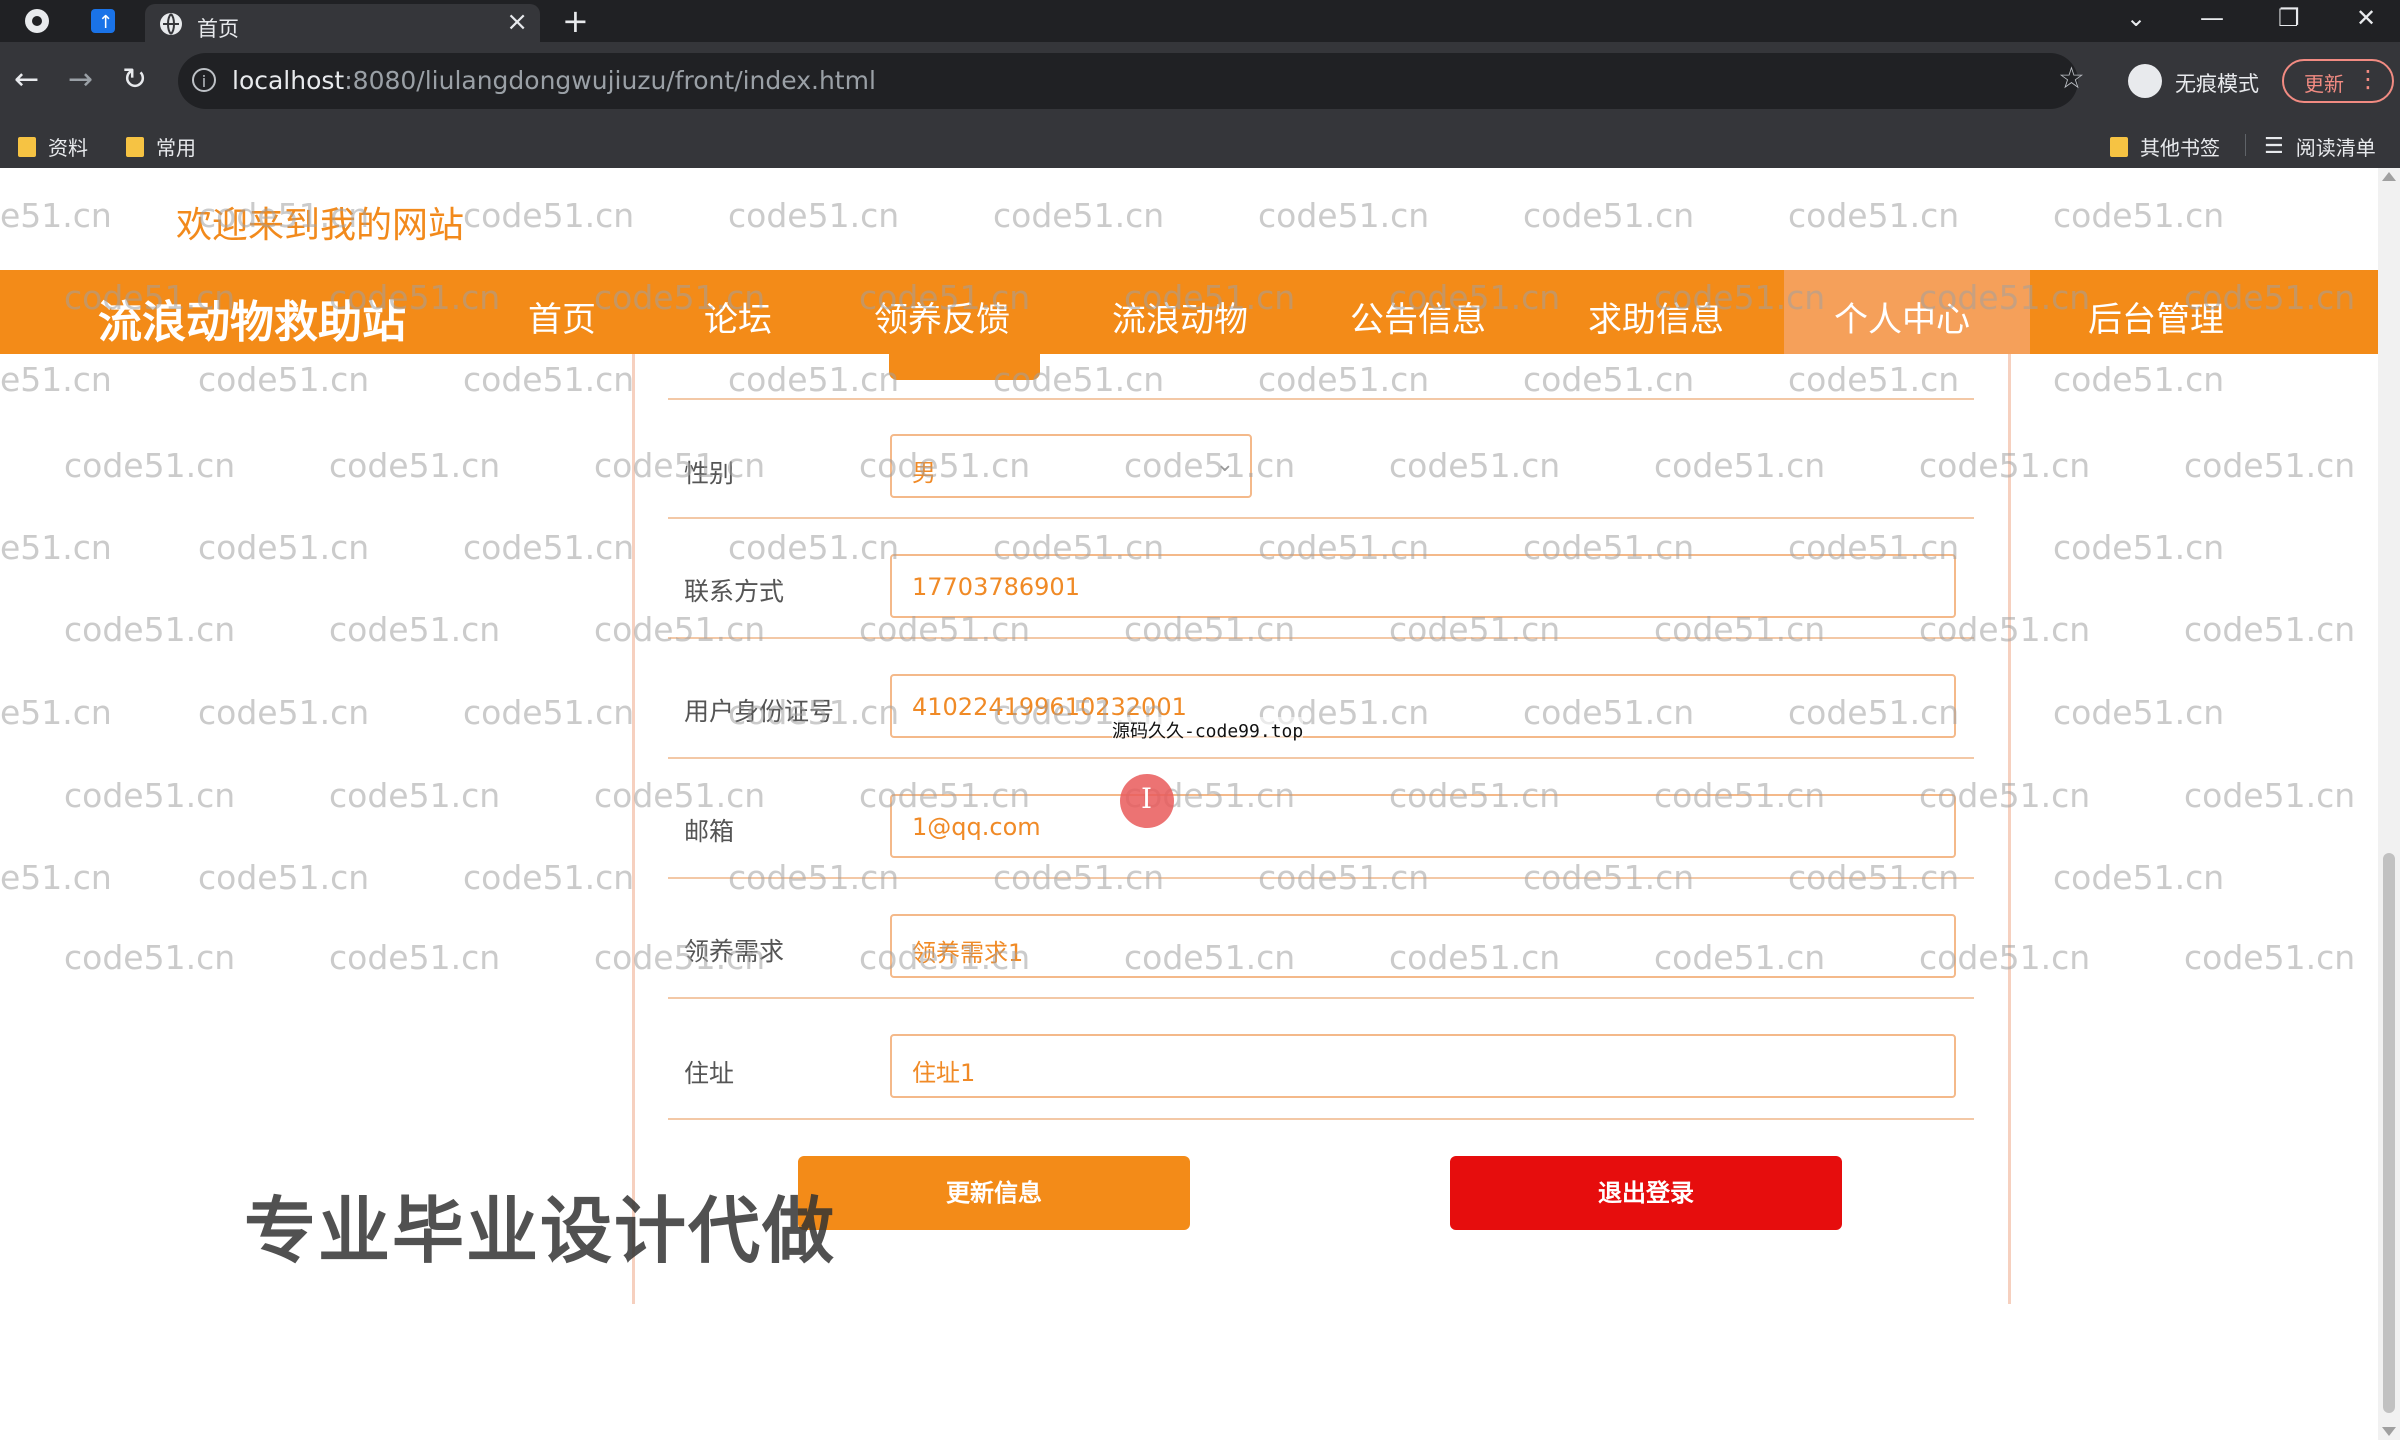 This screenshot has width=2400, height=1440. I want to click on close-window-icon: ✕, so click(2366, 18).